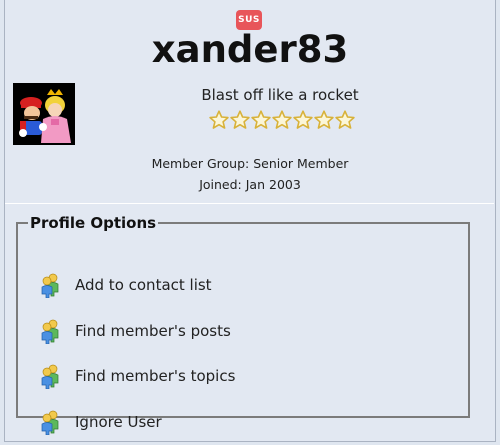 This screenshot has width=500, height=445. What do you see at coordinates (250, 49) in the screenshot?
I see `username: xander83` at bounding box center [250, 49].